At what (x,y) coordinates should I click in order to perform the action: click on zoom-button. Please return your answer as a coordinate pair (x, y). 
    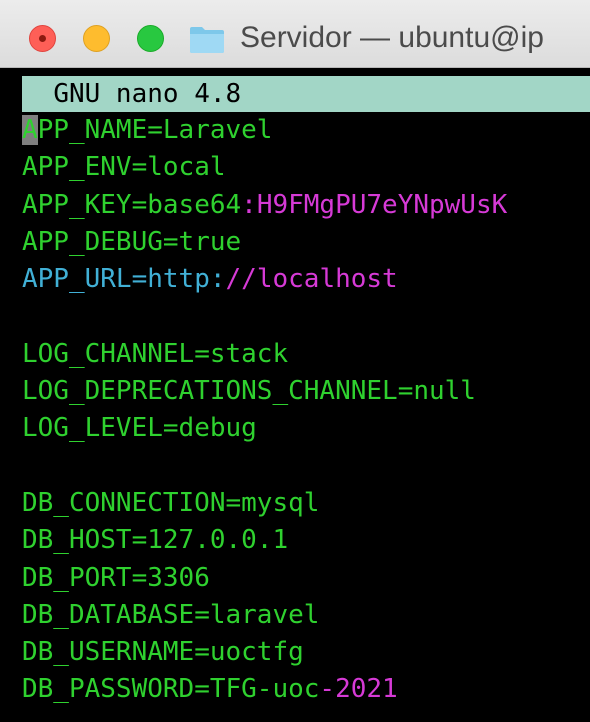
    Looking at the image, I should click on (150, 38).